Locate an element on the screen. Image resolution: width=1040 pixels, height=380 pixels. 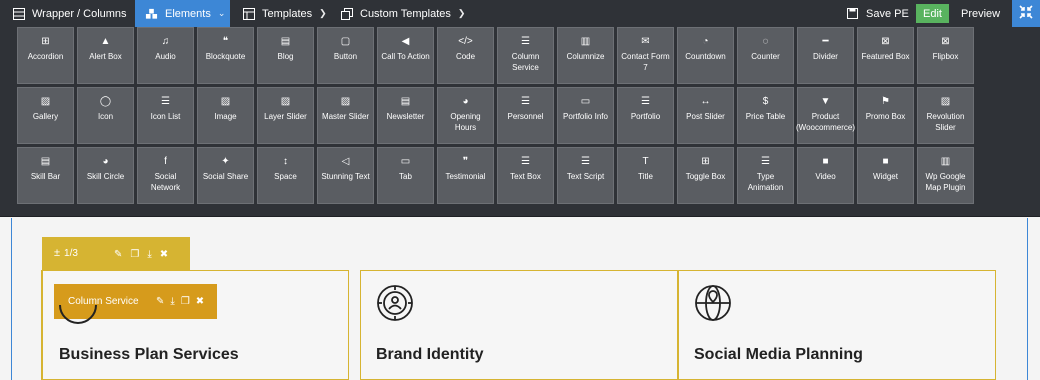
element-tile: ▨ Layer Slider is located at coordinates (285, 115).